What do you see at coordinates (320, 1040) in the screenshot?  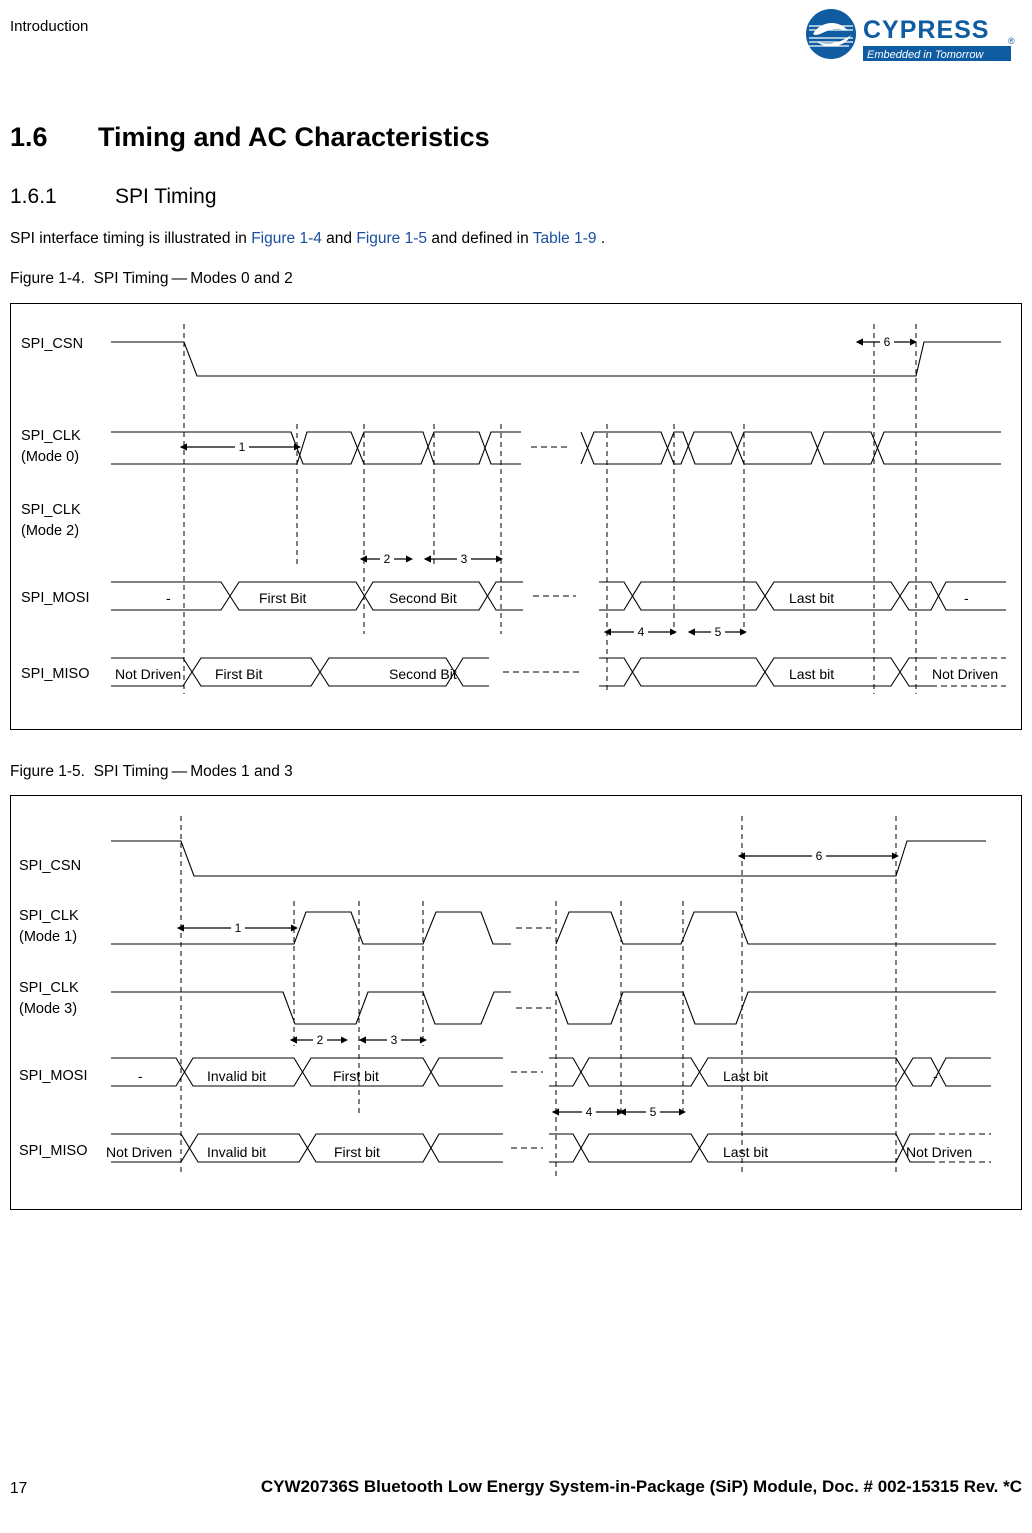 I see `fig5-marker-2: 2` at bounding box center [320, 1040].